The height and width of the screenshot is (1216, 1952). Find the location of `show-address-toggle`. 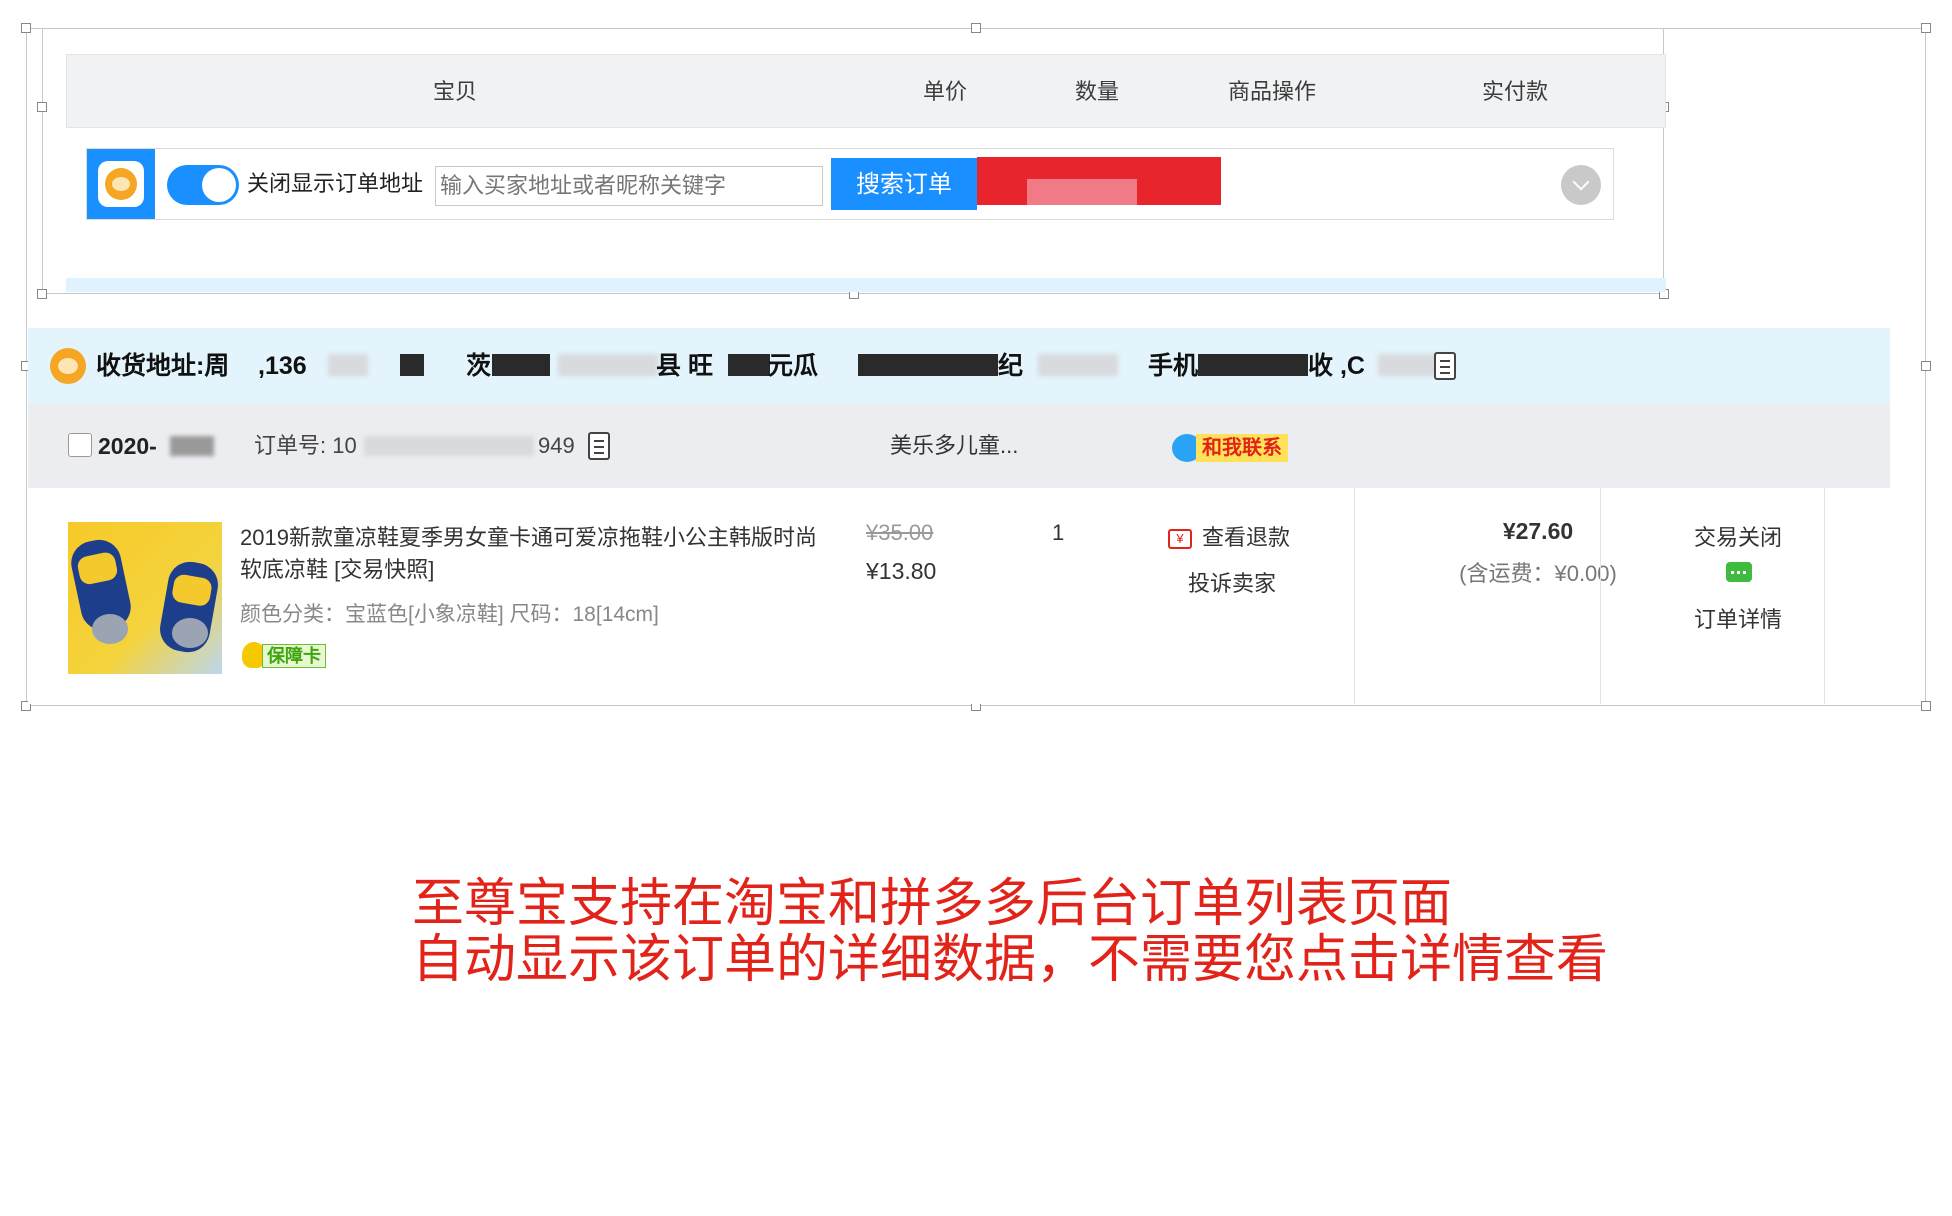

show-address-toggle is located at coordinates (203, 185).